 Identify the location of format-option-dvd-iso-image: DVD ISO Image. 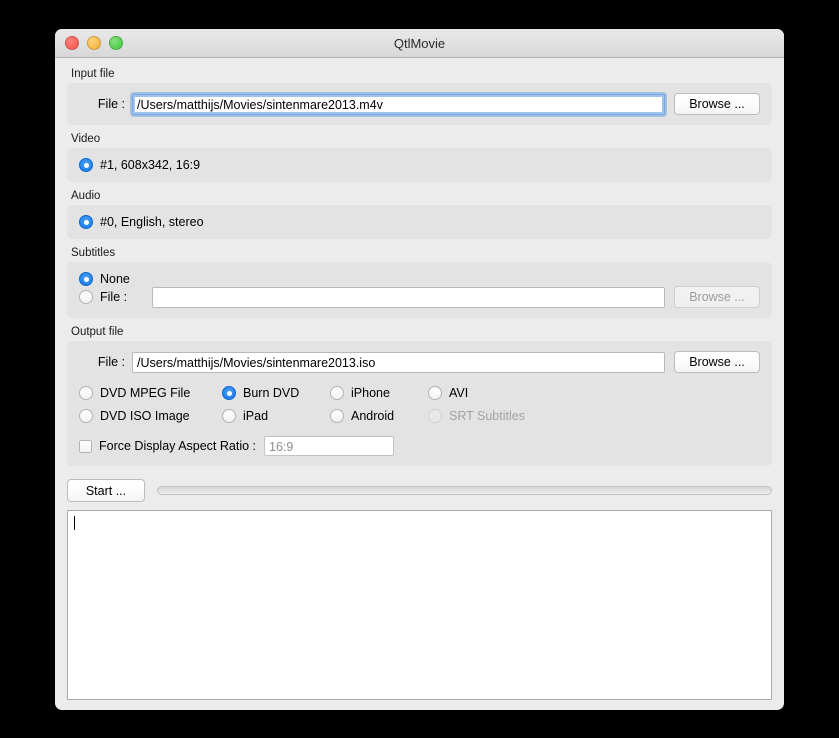
(150, 416).